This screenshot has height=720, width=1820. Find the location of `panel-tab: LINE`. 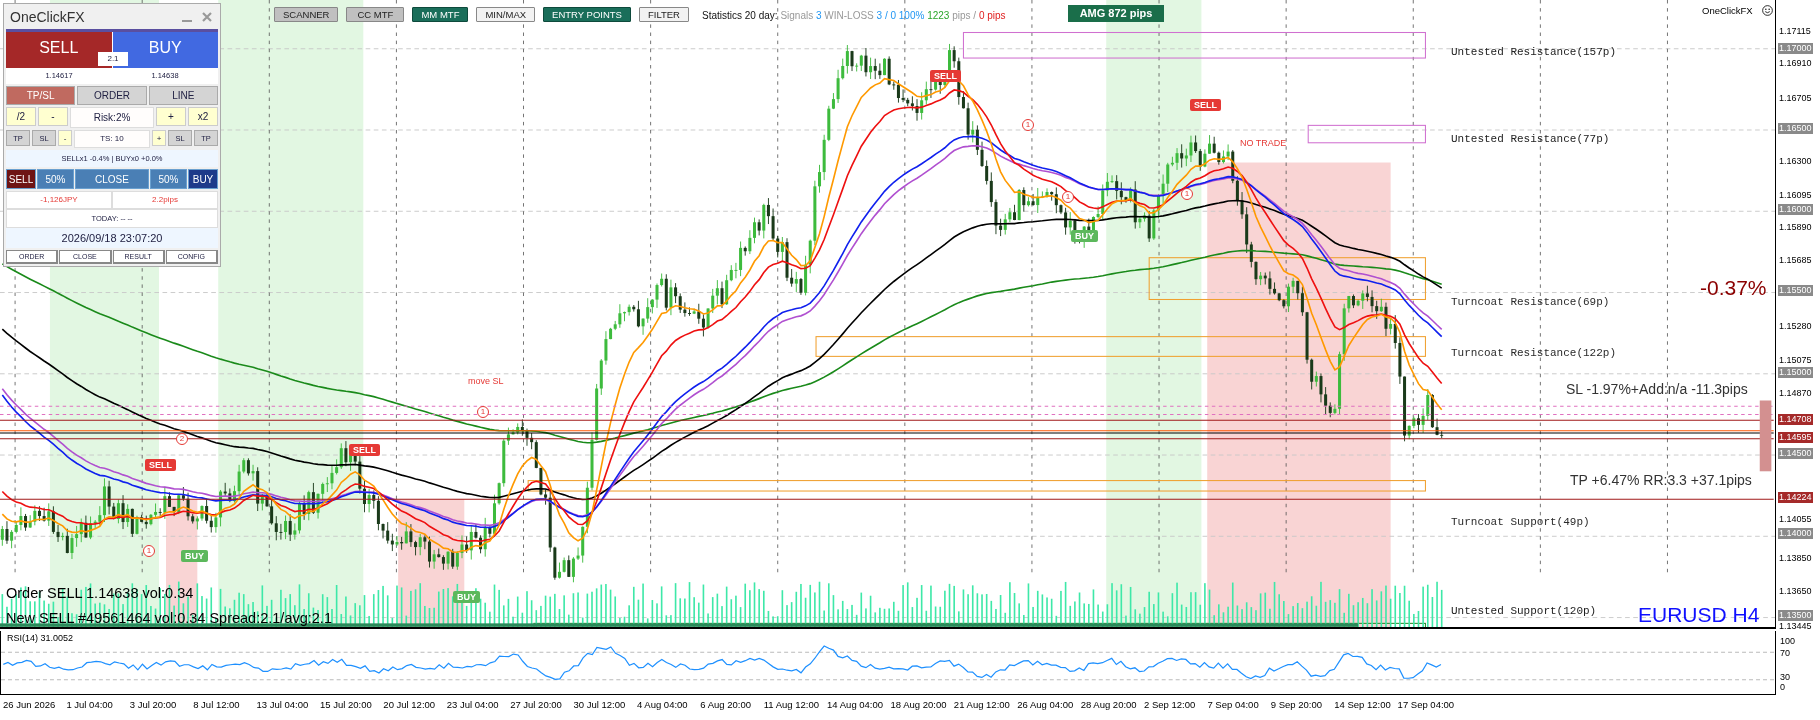

panel-tab: LINE is located at coordinates (183, 95).